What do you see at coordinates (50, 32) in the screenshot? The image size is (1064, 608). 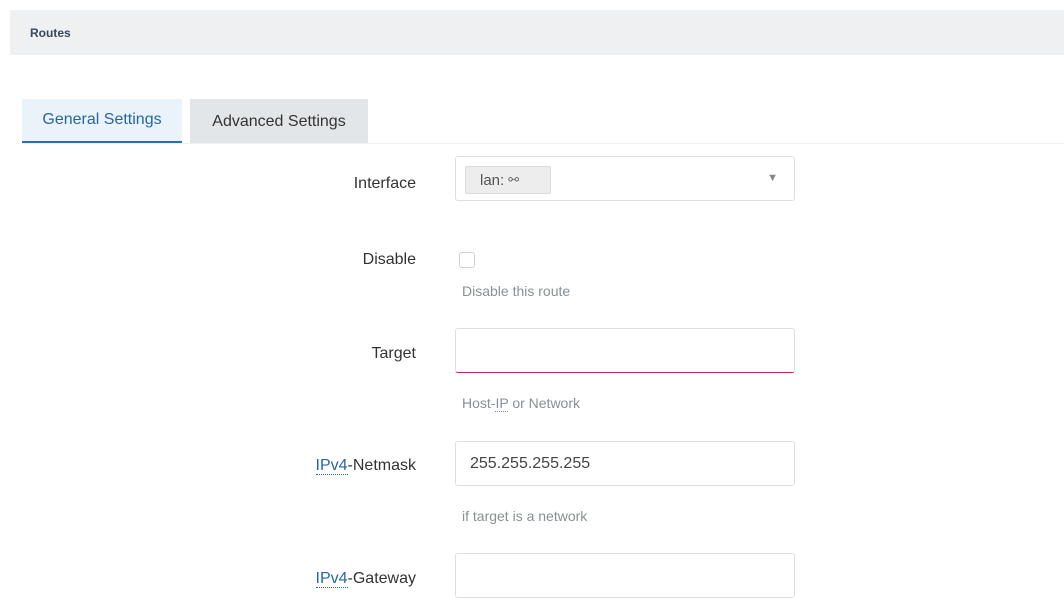 I see `section-title: Routes` at bounding box center [50, 32].